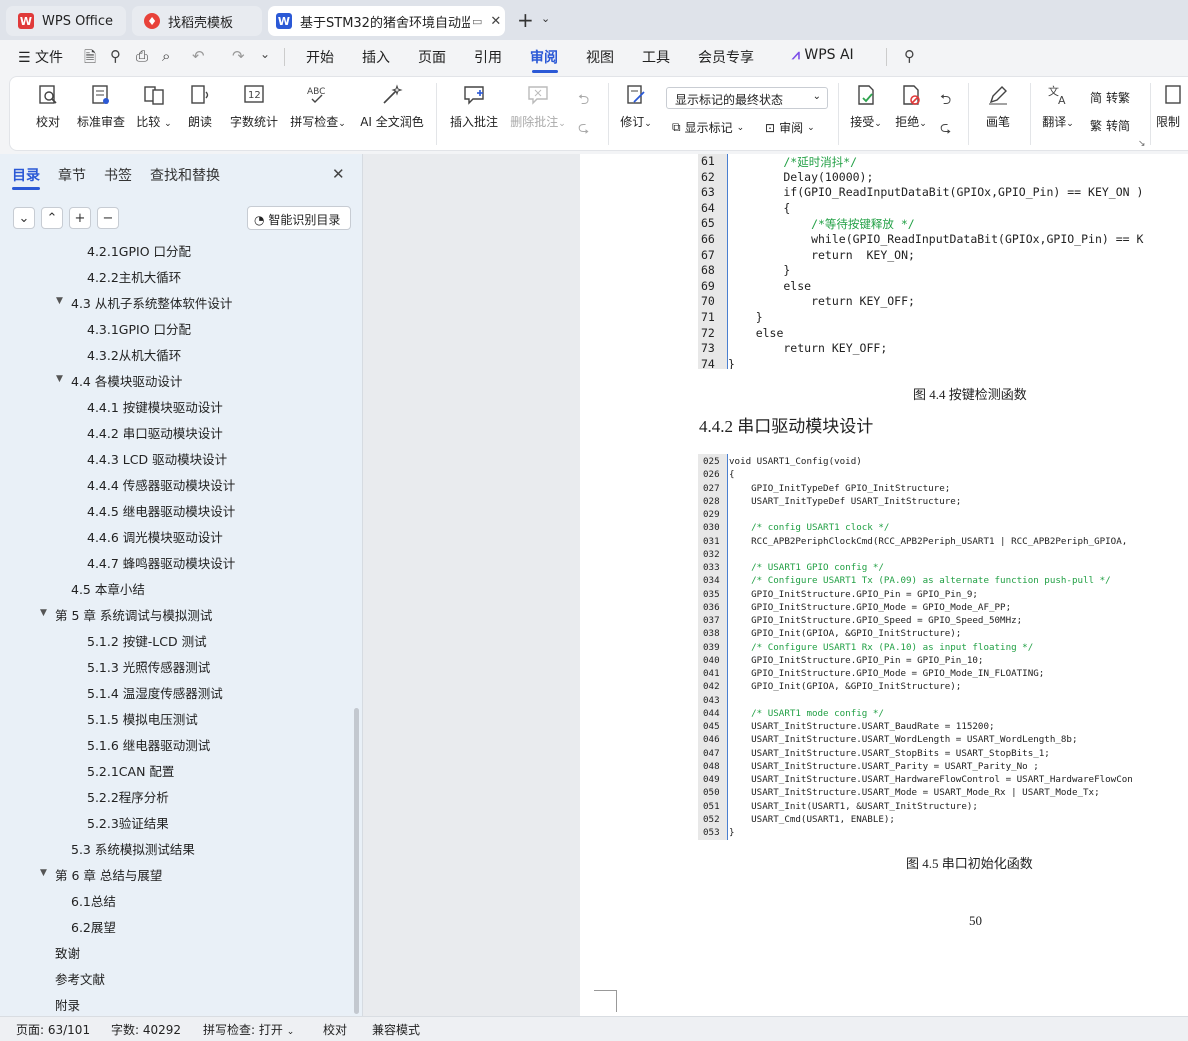 This screenshot has width=1188, height=1041. What do you see at coordinates (126, 380) in the screenshot?
I see `toc-item: 4.4 各模块驱动设计` at bounding box center [126, 380].